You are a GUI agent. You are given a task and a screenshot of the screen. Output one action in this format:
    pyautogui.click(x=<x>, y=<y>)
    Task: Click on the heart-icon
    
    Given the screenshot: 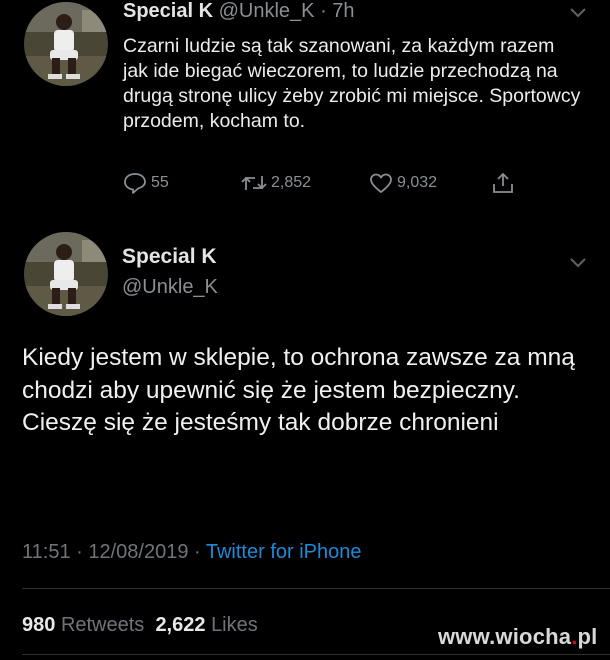 What is the action you would take?
    pyautogui.click(x=381, y=183)
    